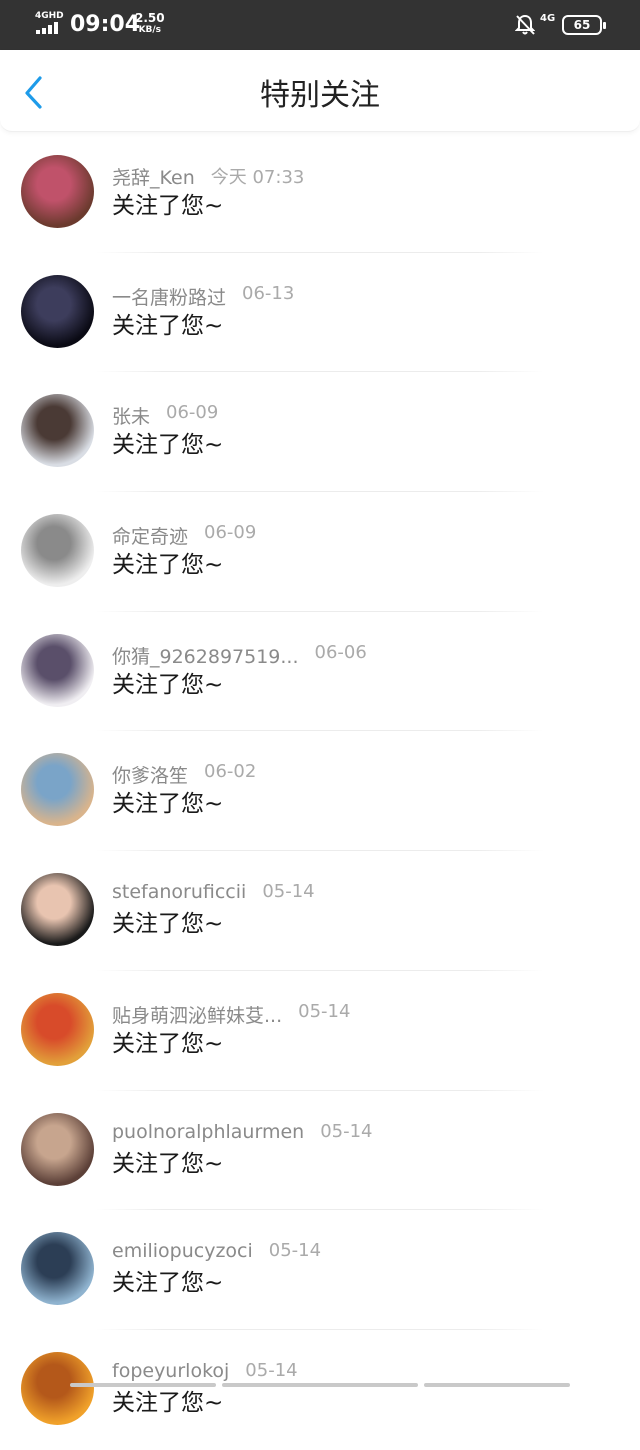 The image size is (640, 1450). I want to click on username: 命定奇迹, so click(150, 535).